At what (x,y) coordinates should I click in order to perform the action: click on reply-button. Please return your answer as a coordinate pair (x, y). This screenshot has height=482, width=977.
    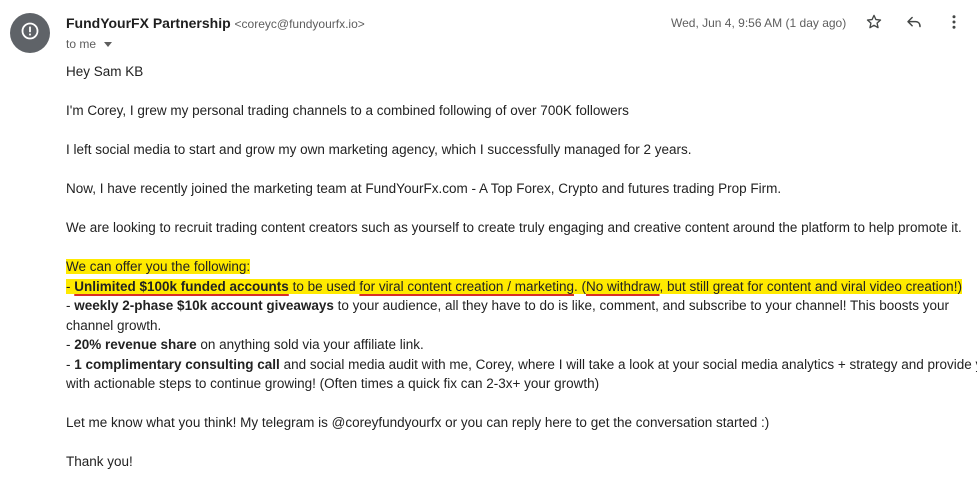
    Looking at the image, I should click on (914, 24).